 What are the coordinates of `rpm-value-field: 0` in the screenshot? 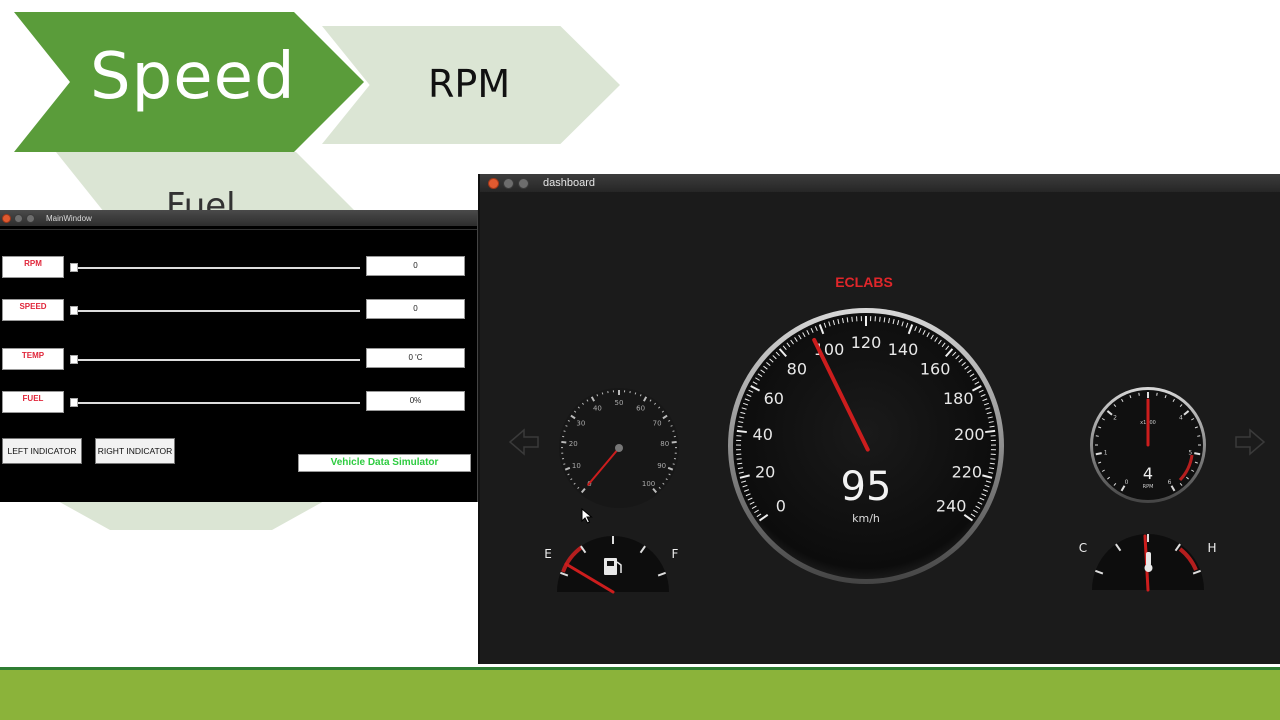 It's located at (415, 266).